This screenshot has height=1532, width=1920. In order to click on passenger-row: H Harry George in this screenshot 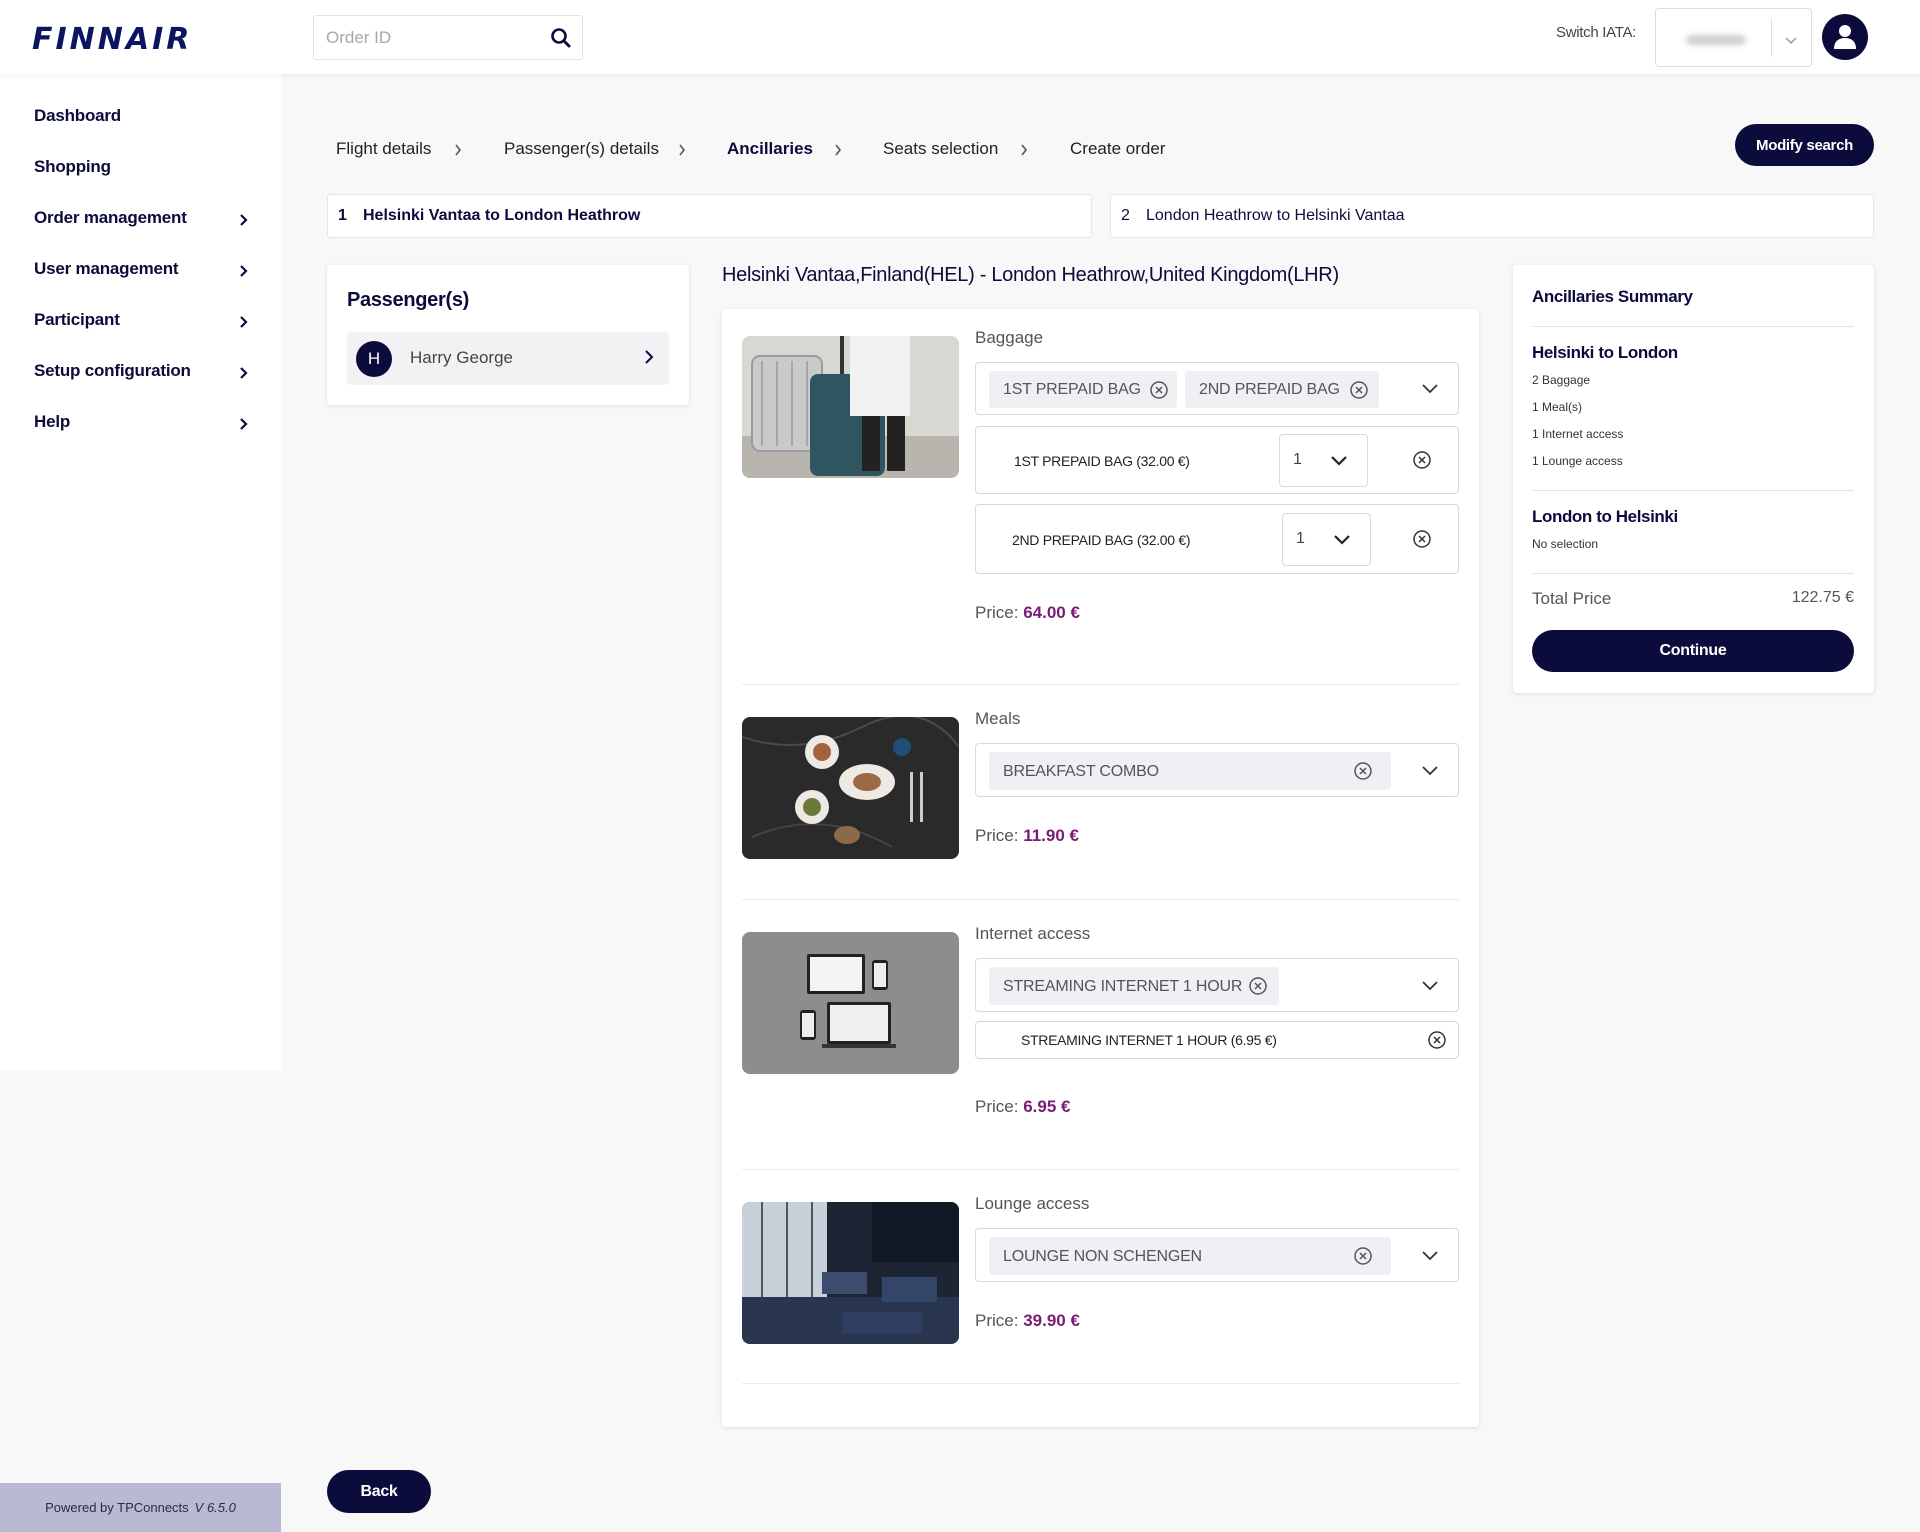, I will do `click(508, 358)`.